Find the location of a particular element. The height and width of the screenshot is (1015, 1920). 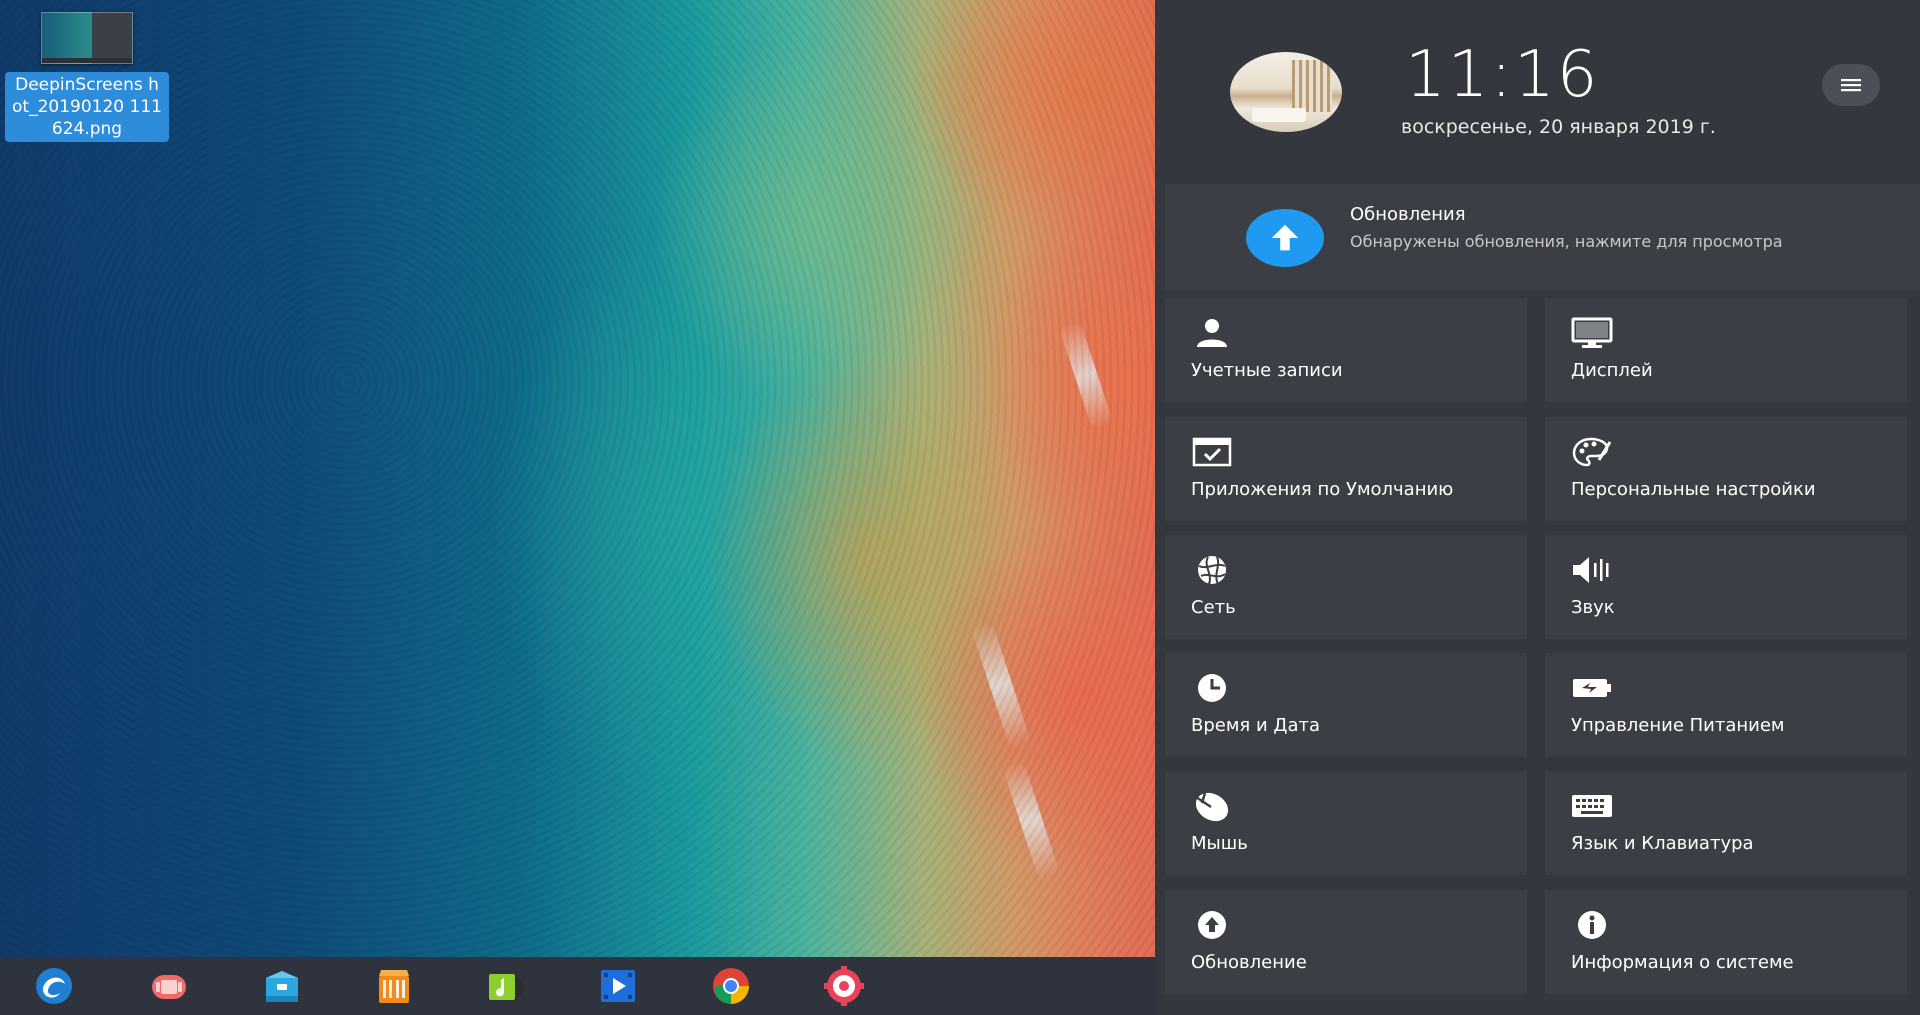

movie-player-icon is located at coordinates (618, 986).